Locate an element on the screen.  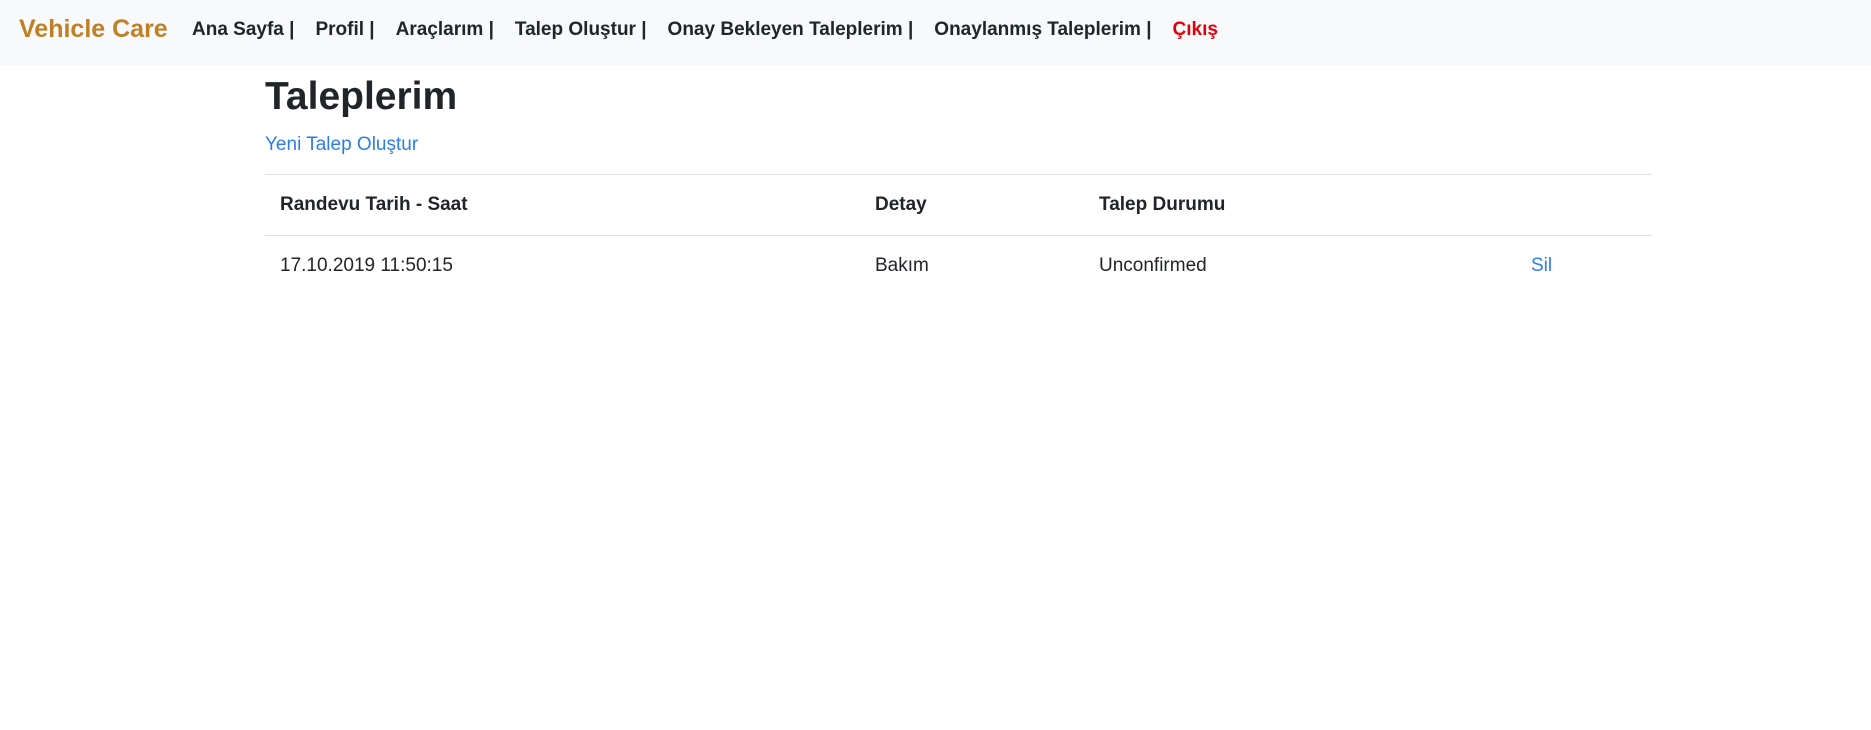
header-status: Talep Durumu is located at coordinates (1300, 205).